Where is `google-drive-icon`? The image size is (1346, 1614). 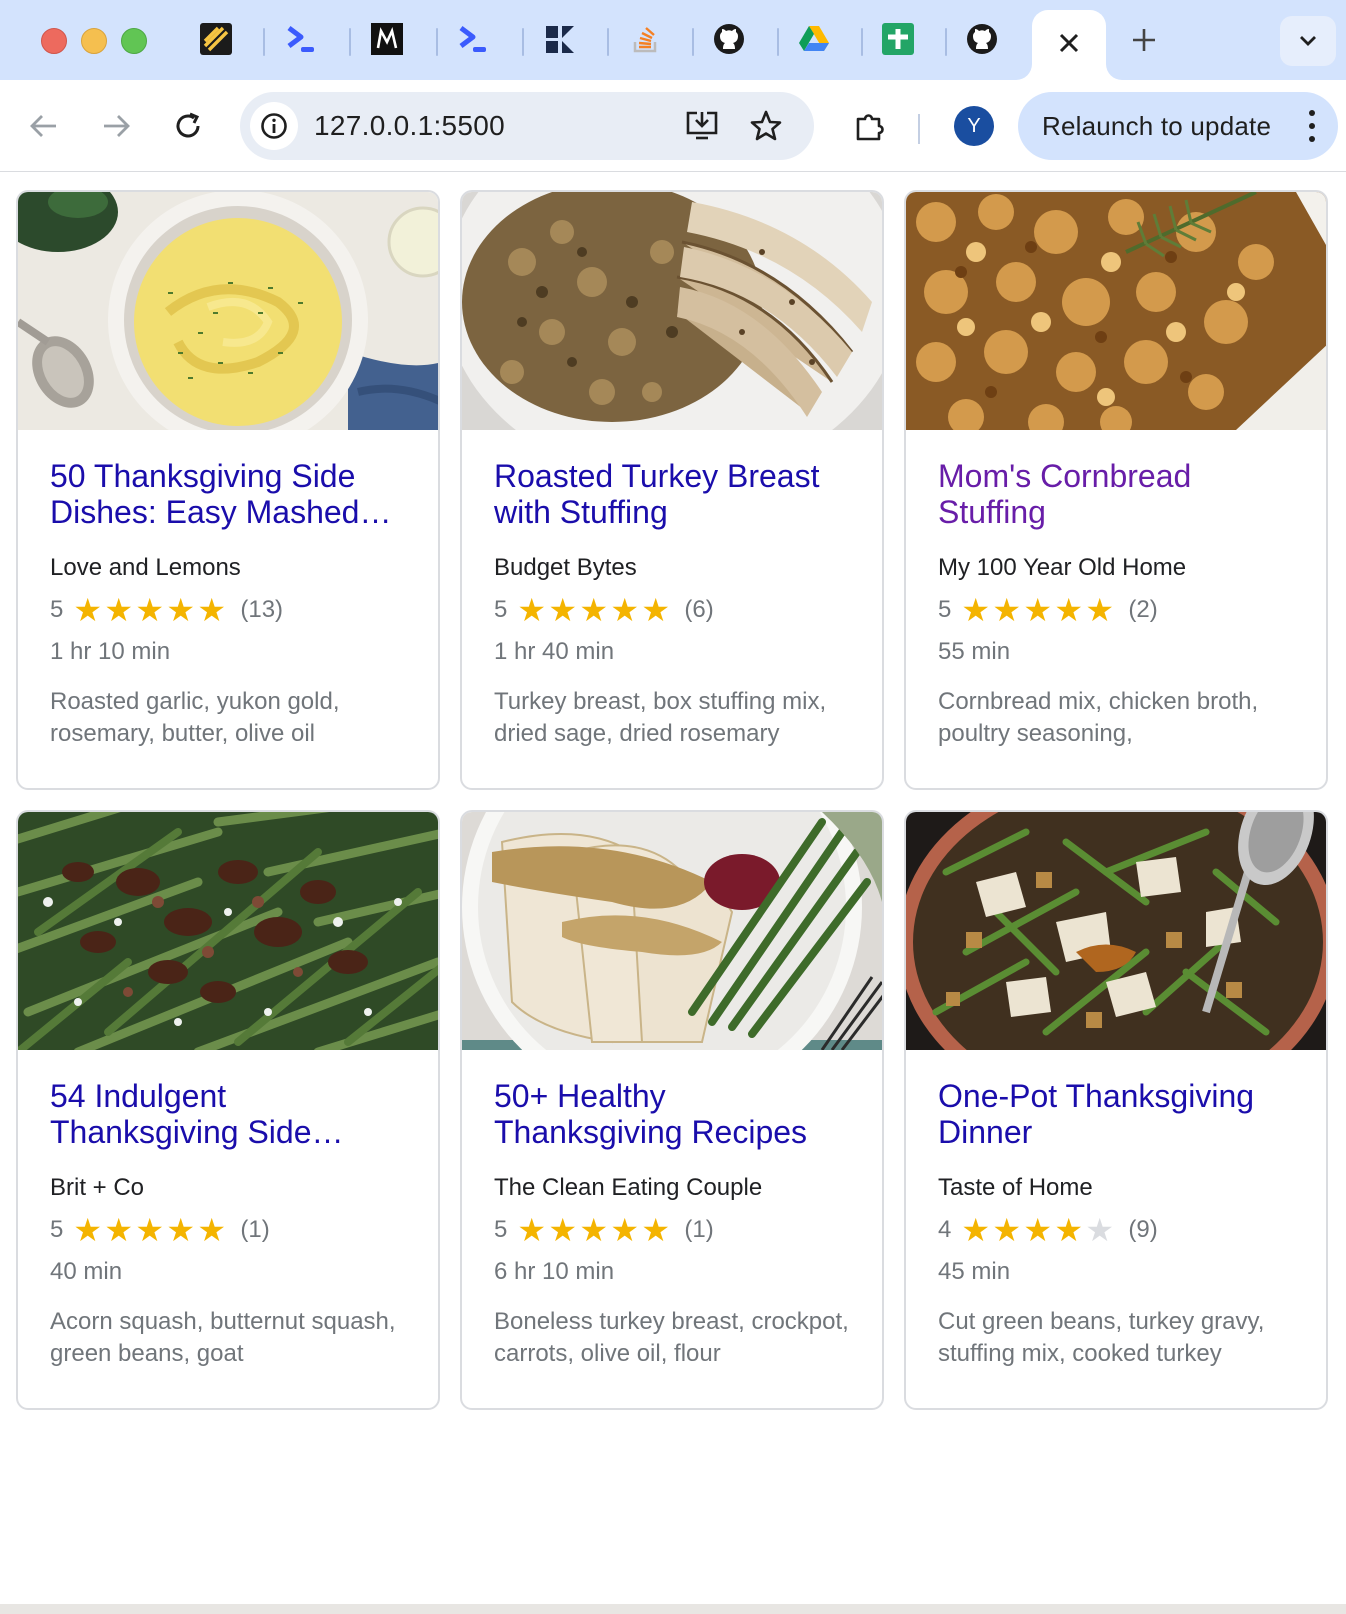
google-drive-icon is located at coordinates (814, 41).